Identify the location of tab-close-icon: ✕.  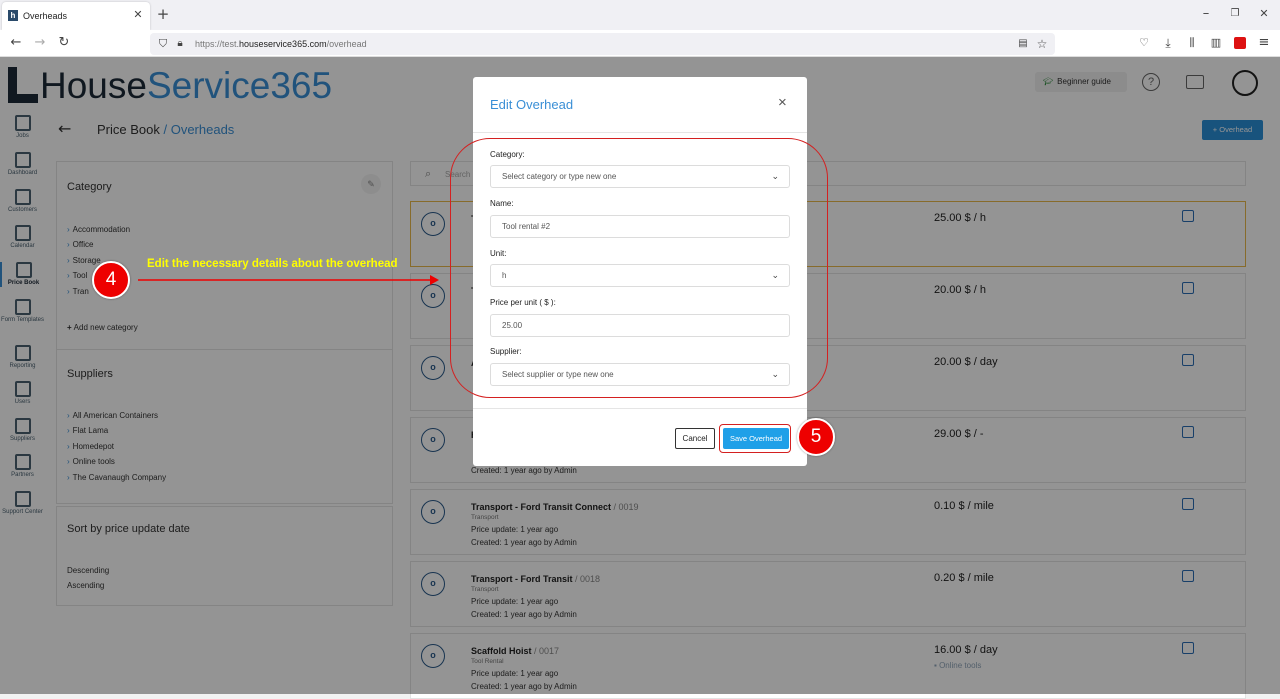
(138, 15).